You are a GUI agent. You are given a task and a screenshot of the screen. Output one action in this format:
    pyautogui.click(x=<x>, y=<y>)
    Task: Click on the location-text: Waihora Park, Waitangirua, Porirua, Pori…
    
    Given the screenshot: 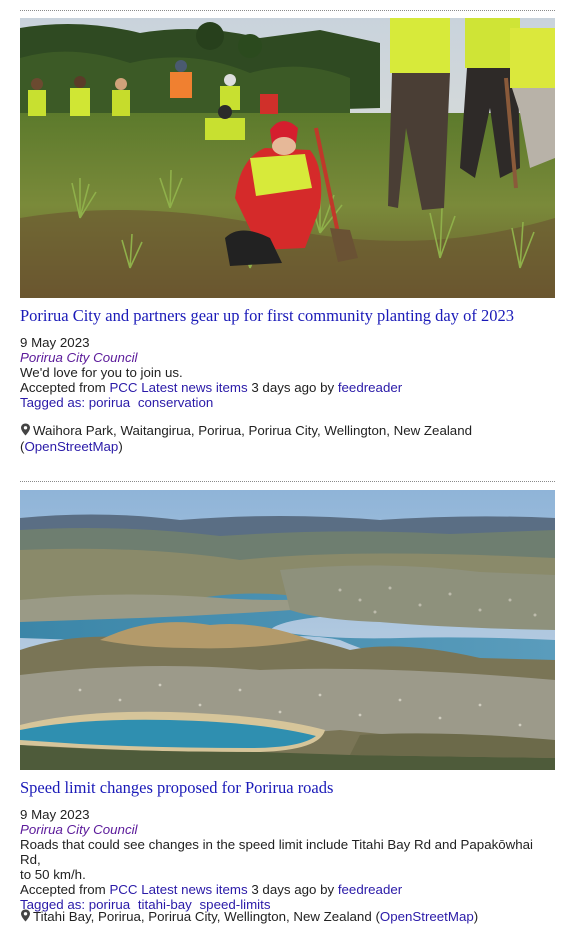 What is the action you would take?
    pyautogui.click(x=252, y=430)
    